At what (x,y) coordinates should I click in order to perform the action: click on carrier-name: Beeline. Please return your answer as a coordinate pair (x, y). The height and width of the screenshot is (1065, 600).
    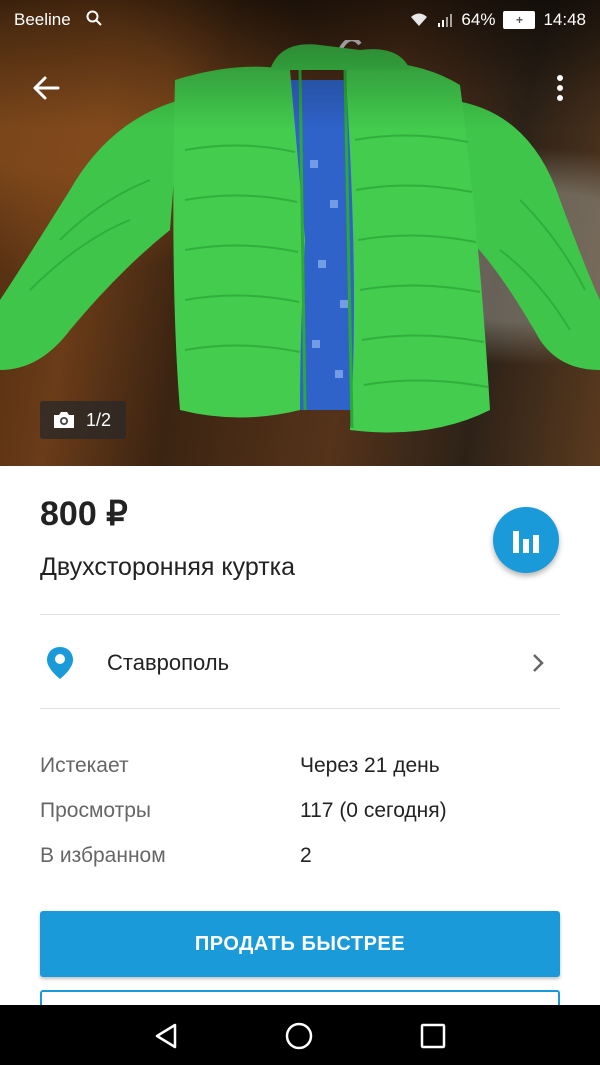
    Looking at the image, I should click on (42, 19).